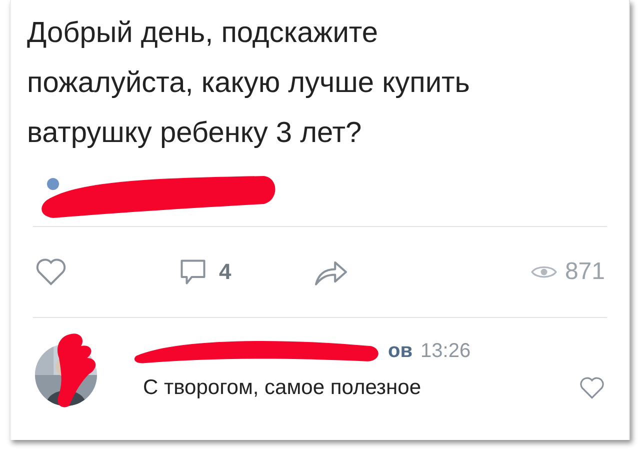 The height and width of the screenshot is (452, 640). I want to click on avatar-dot, so click(53, 184).